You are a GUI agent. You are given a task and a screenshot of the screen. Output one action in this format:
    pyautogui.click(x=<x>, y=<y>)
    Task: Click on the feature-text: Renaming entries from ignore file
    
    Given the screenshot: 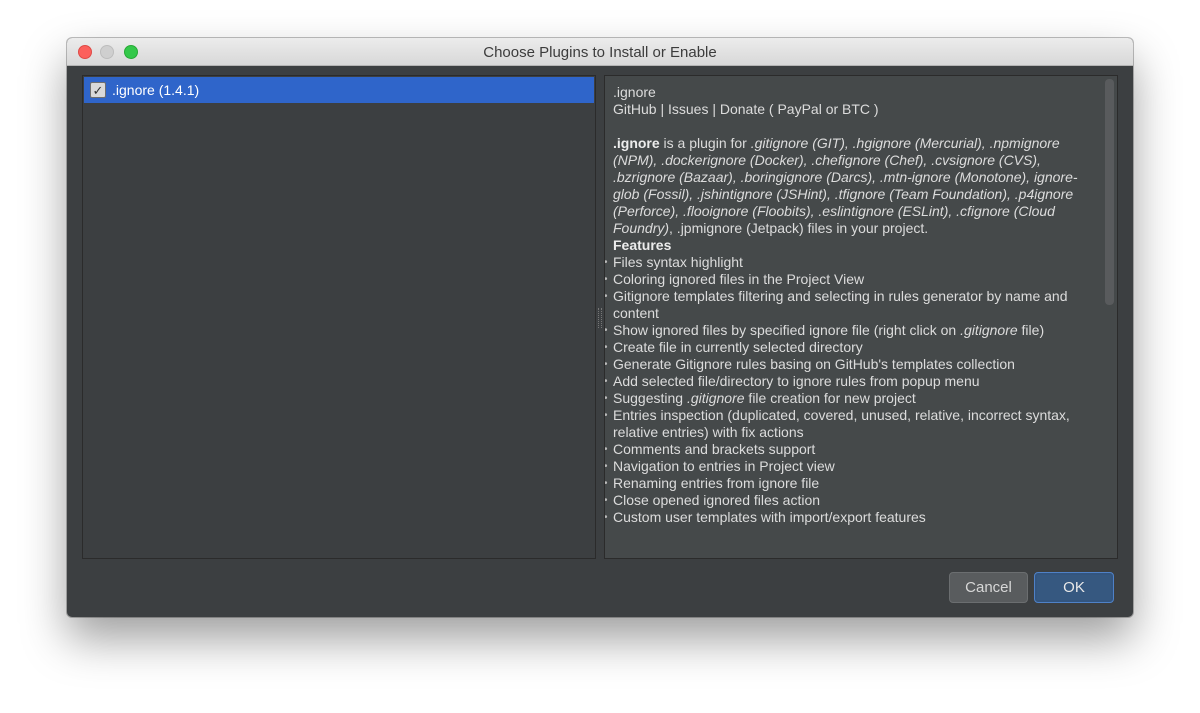 What is the action you would take?
    pyautogui.click(x=716, y=483)
    